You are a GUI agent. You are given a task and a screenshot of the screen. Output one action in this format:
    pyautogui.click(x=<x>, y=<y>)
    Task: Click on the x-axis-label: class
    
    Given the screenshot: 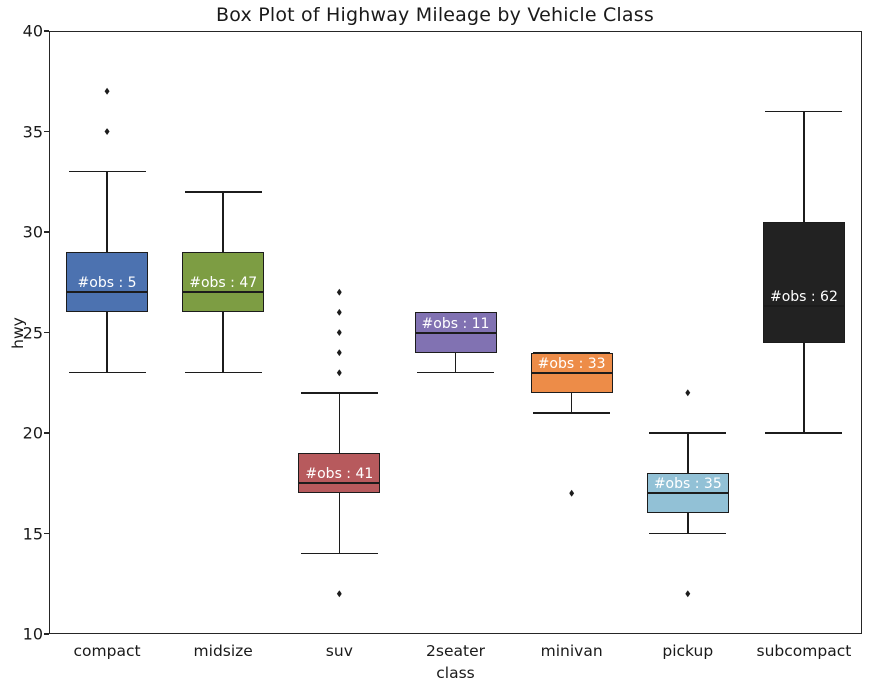 What is the action you would take?
    pyautogui.click(x=455, y=673)
    